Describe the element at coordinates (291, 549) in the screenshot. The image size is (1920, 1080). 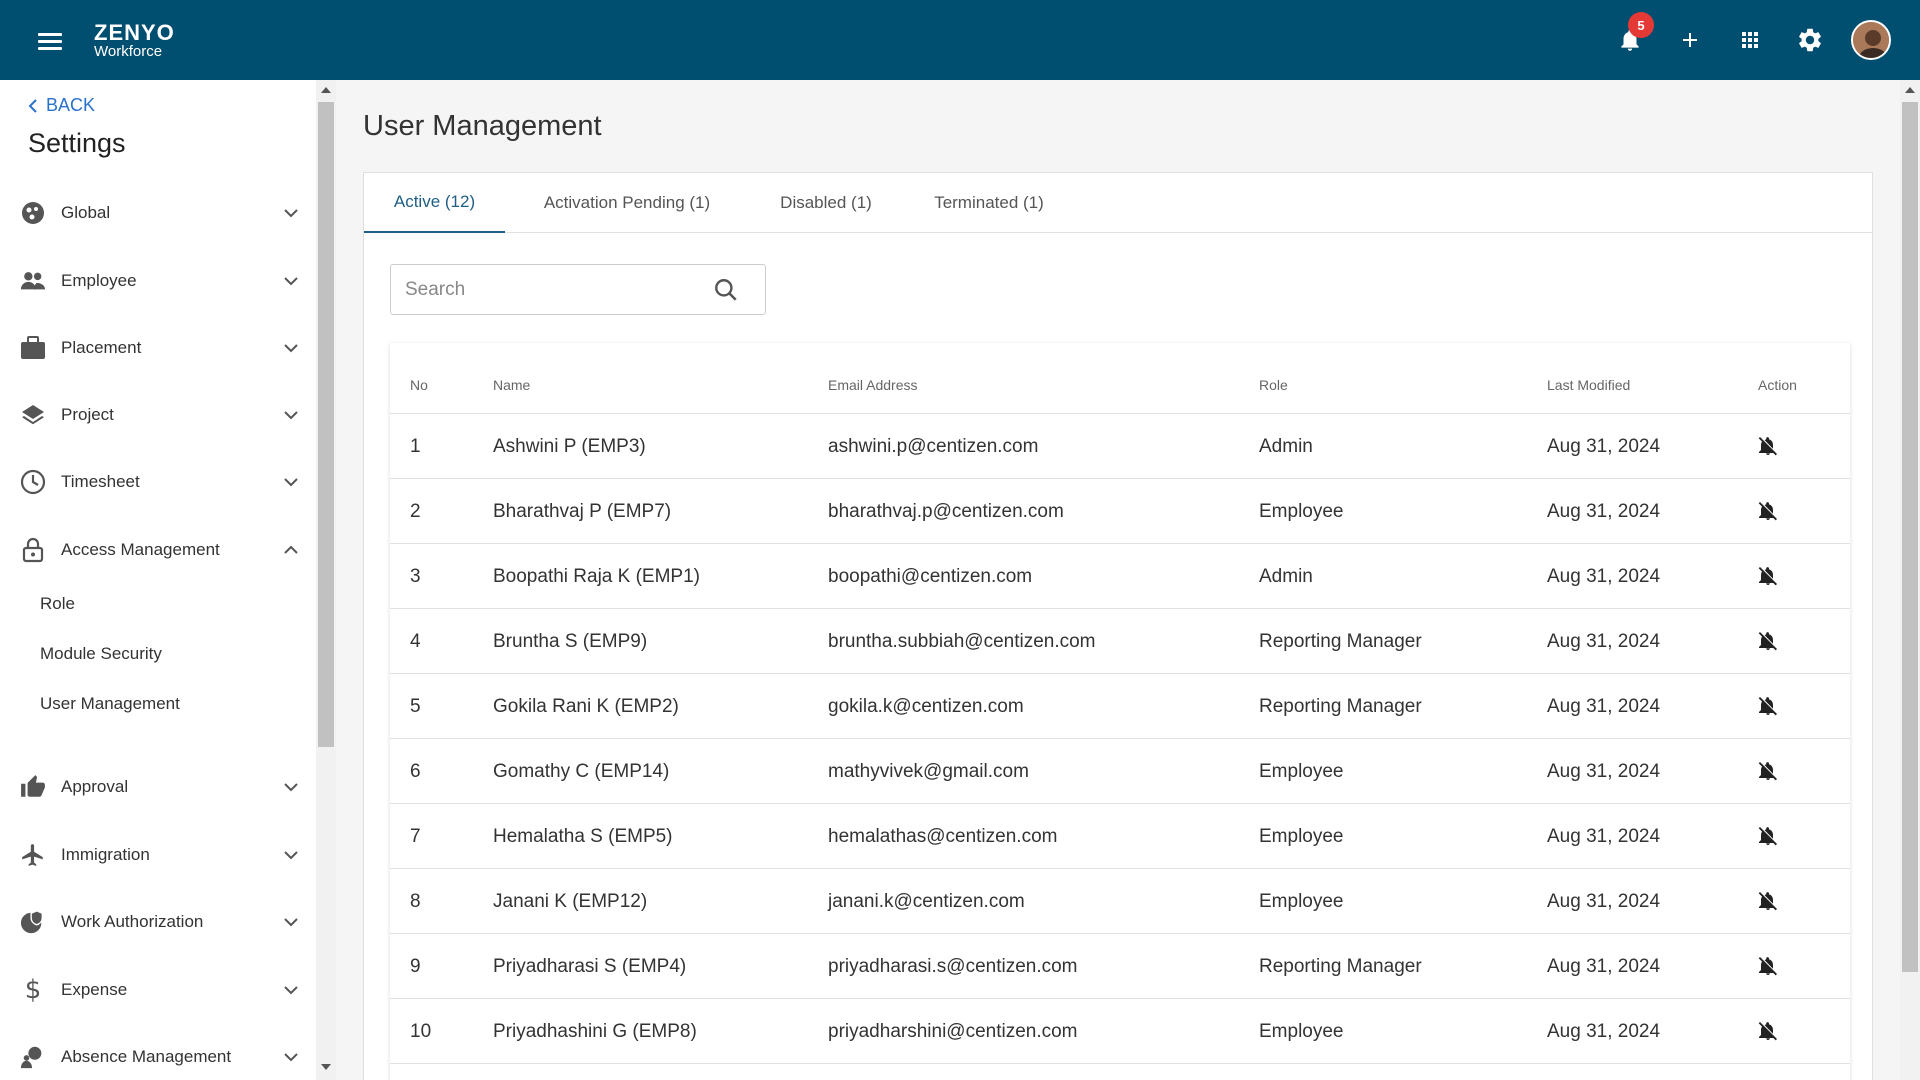
I see `chevron-up-icon` at that location.